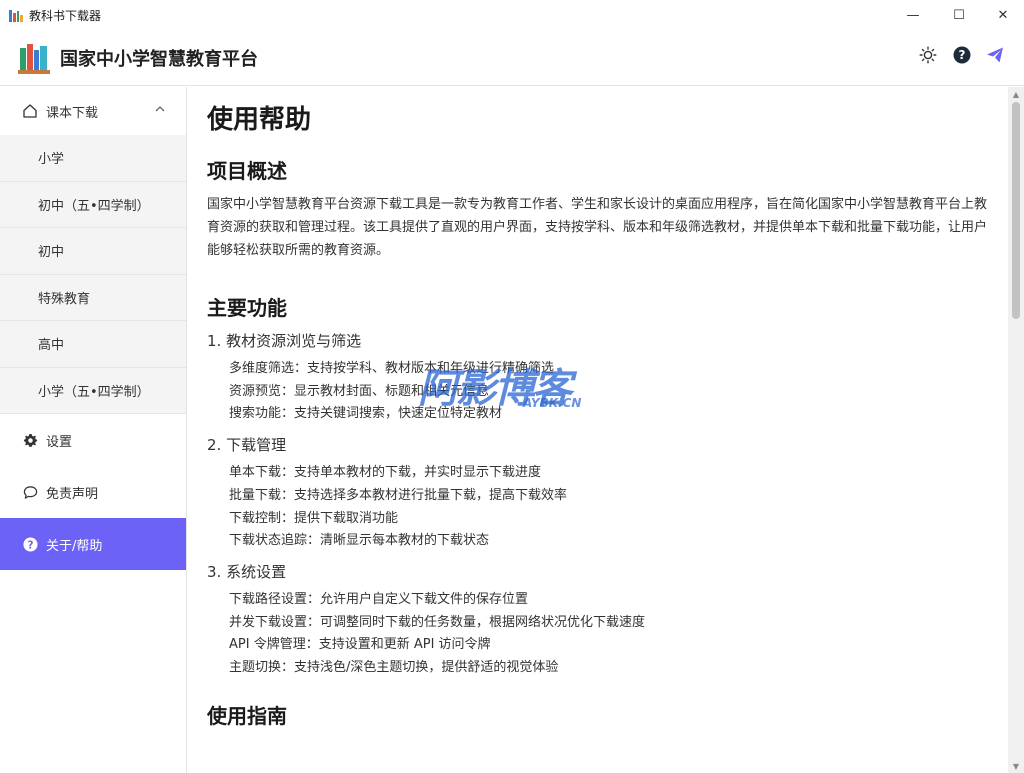  I want to click on sidebar-item-label: 小学, so click(51, 160).